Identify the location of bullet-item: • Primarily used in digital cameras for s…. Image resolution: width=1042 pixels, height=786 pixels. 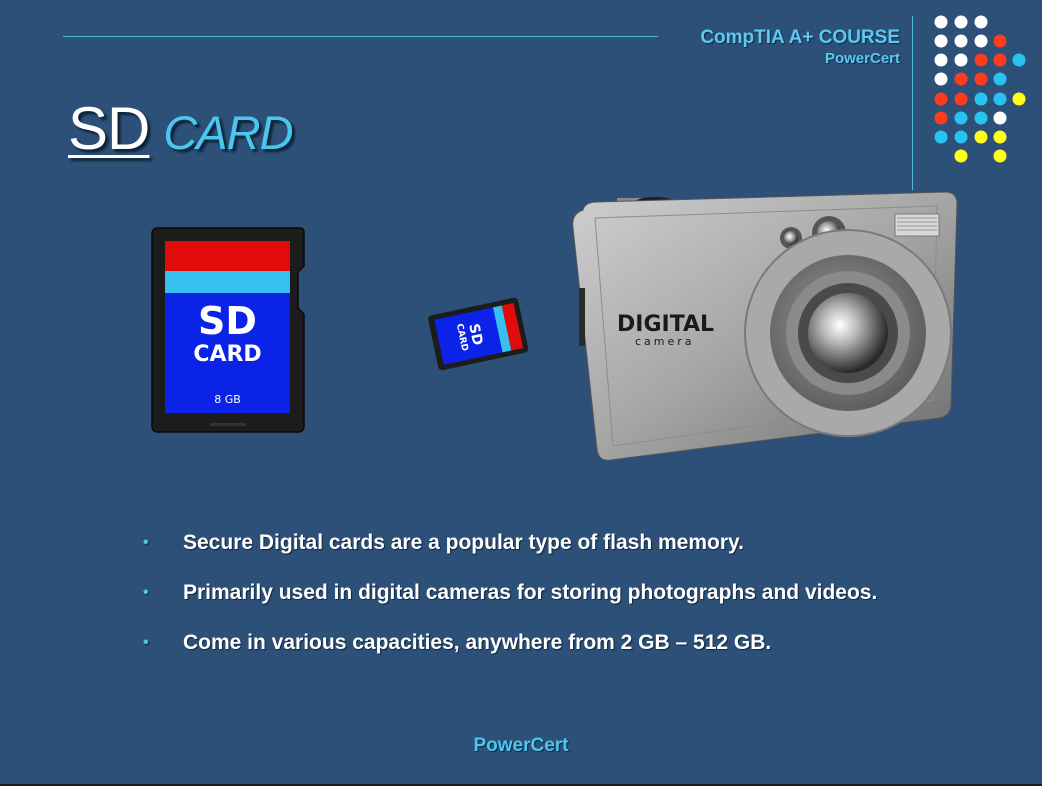
(523, 592).